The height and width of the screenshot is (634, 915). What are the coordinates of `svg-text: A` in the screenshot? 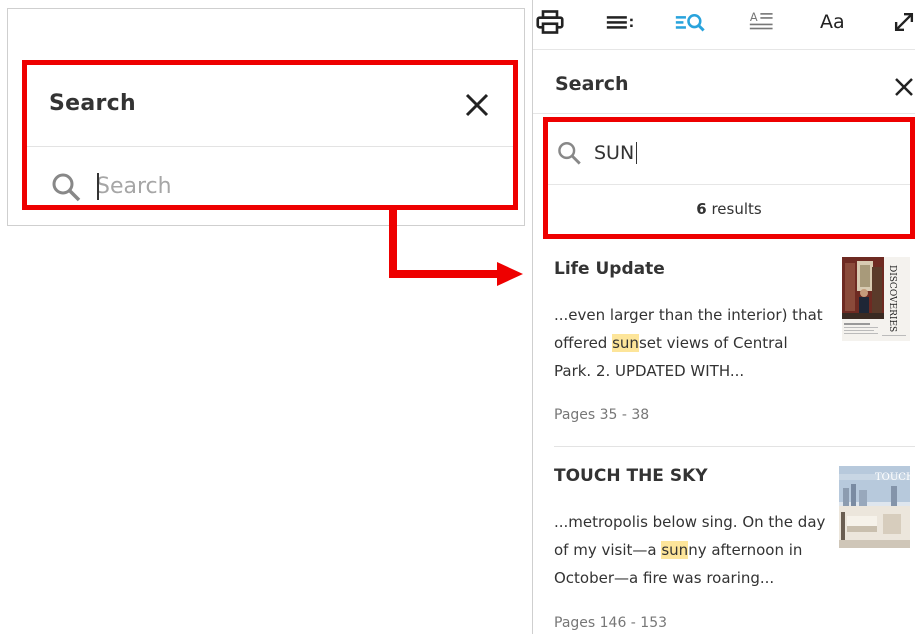 It's located at (754, 17).